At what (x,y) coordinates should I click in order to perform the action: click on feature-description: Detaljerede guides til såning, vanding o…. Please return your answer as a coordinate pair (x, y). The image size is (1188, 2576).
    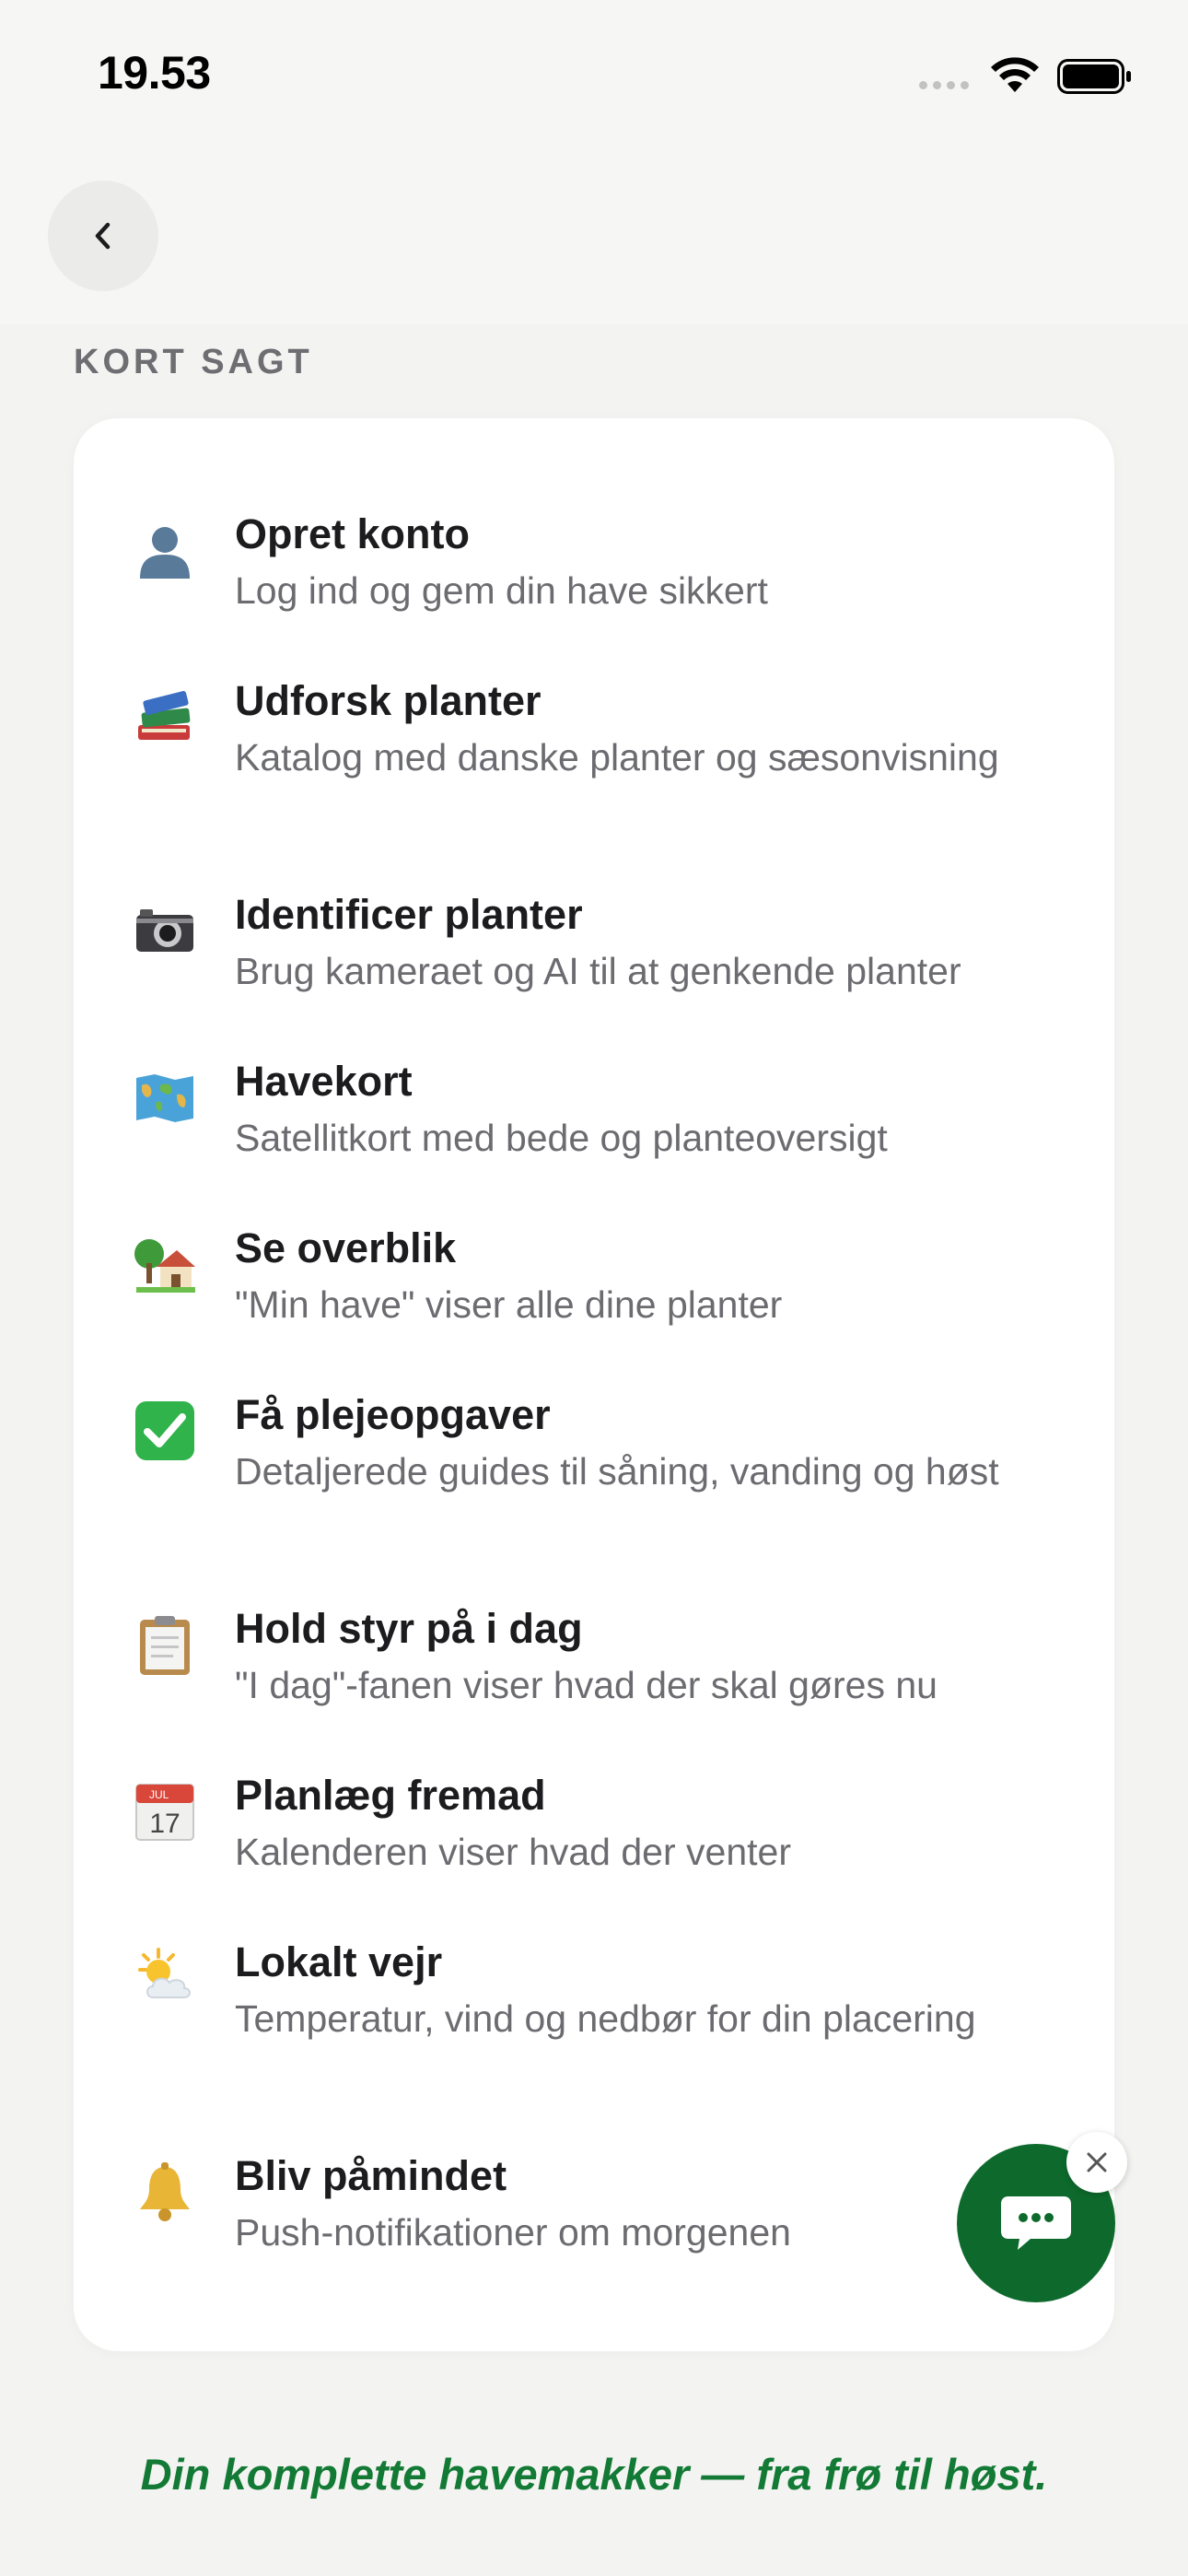
    Looking at the image, I should click on (617, 1471).